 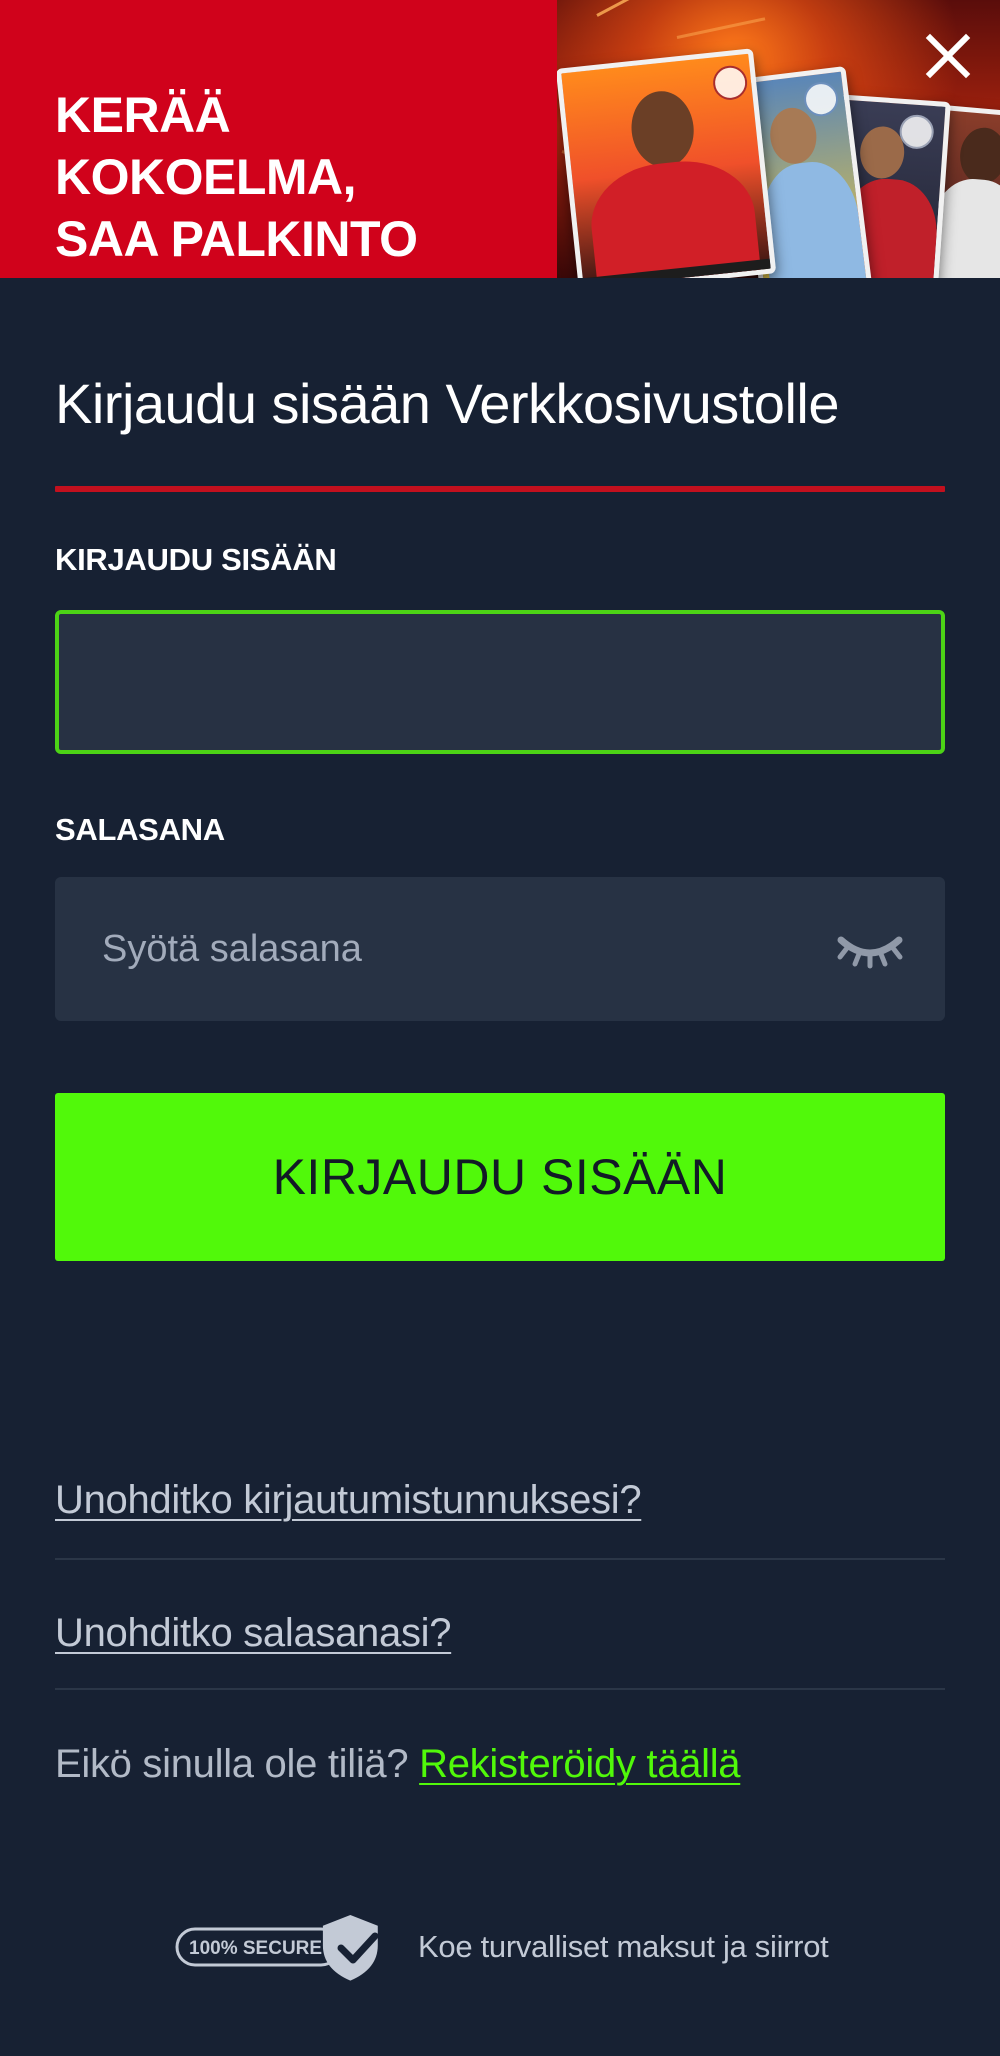 What do you see at coordinates (348, 1500) in the screenshot?
I see `forgot-username-link: Unohditko kirjautumistunnuksesi?` at bounding box center [348, 1500].